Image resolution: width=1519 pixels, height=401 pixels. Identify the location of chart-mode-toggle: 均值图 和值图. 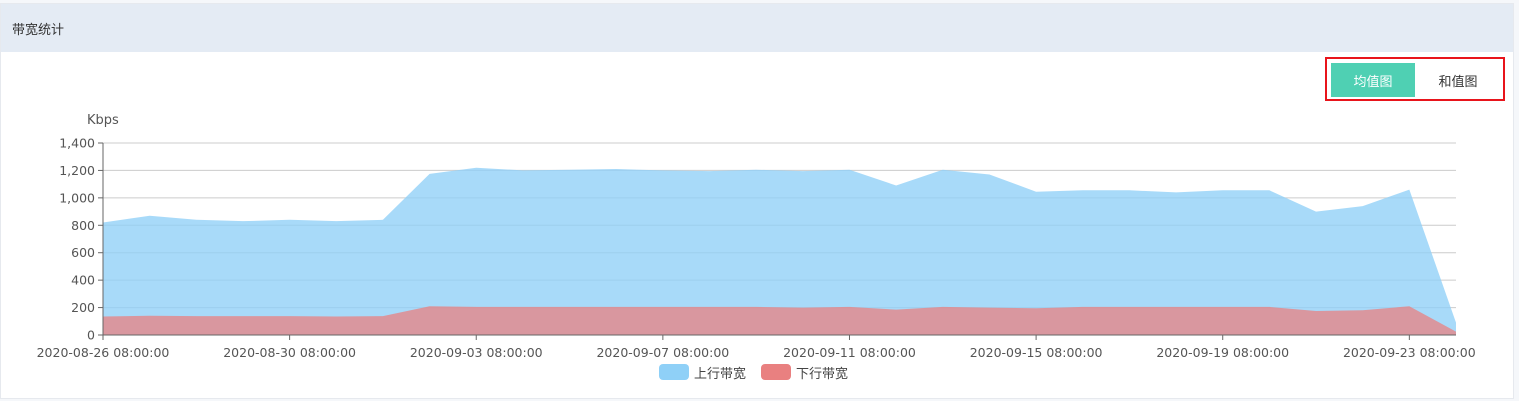
(1415, 79).